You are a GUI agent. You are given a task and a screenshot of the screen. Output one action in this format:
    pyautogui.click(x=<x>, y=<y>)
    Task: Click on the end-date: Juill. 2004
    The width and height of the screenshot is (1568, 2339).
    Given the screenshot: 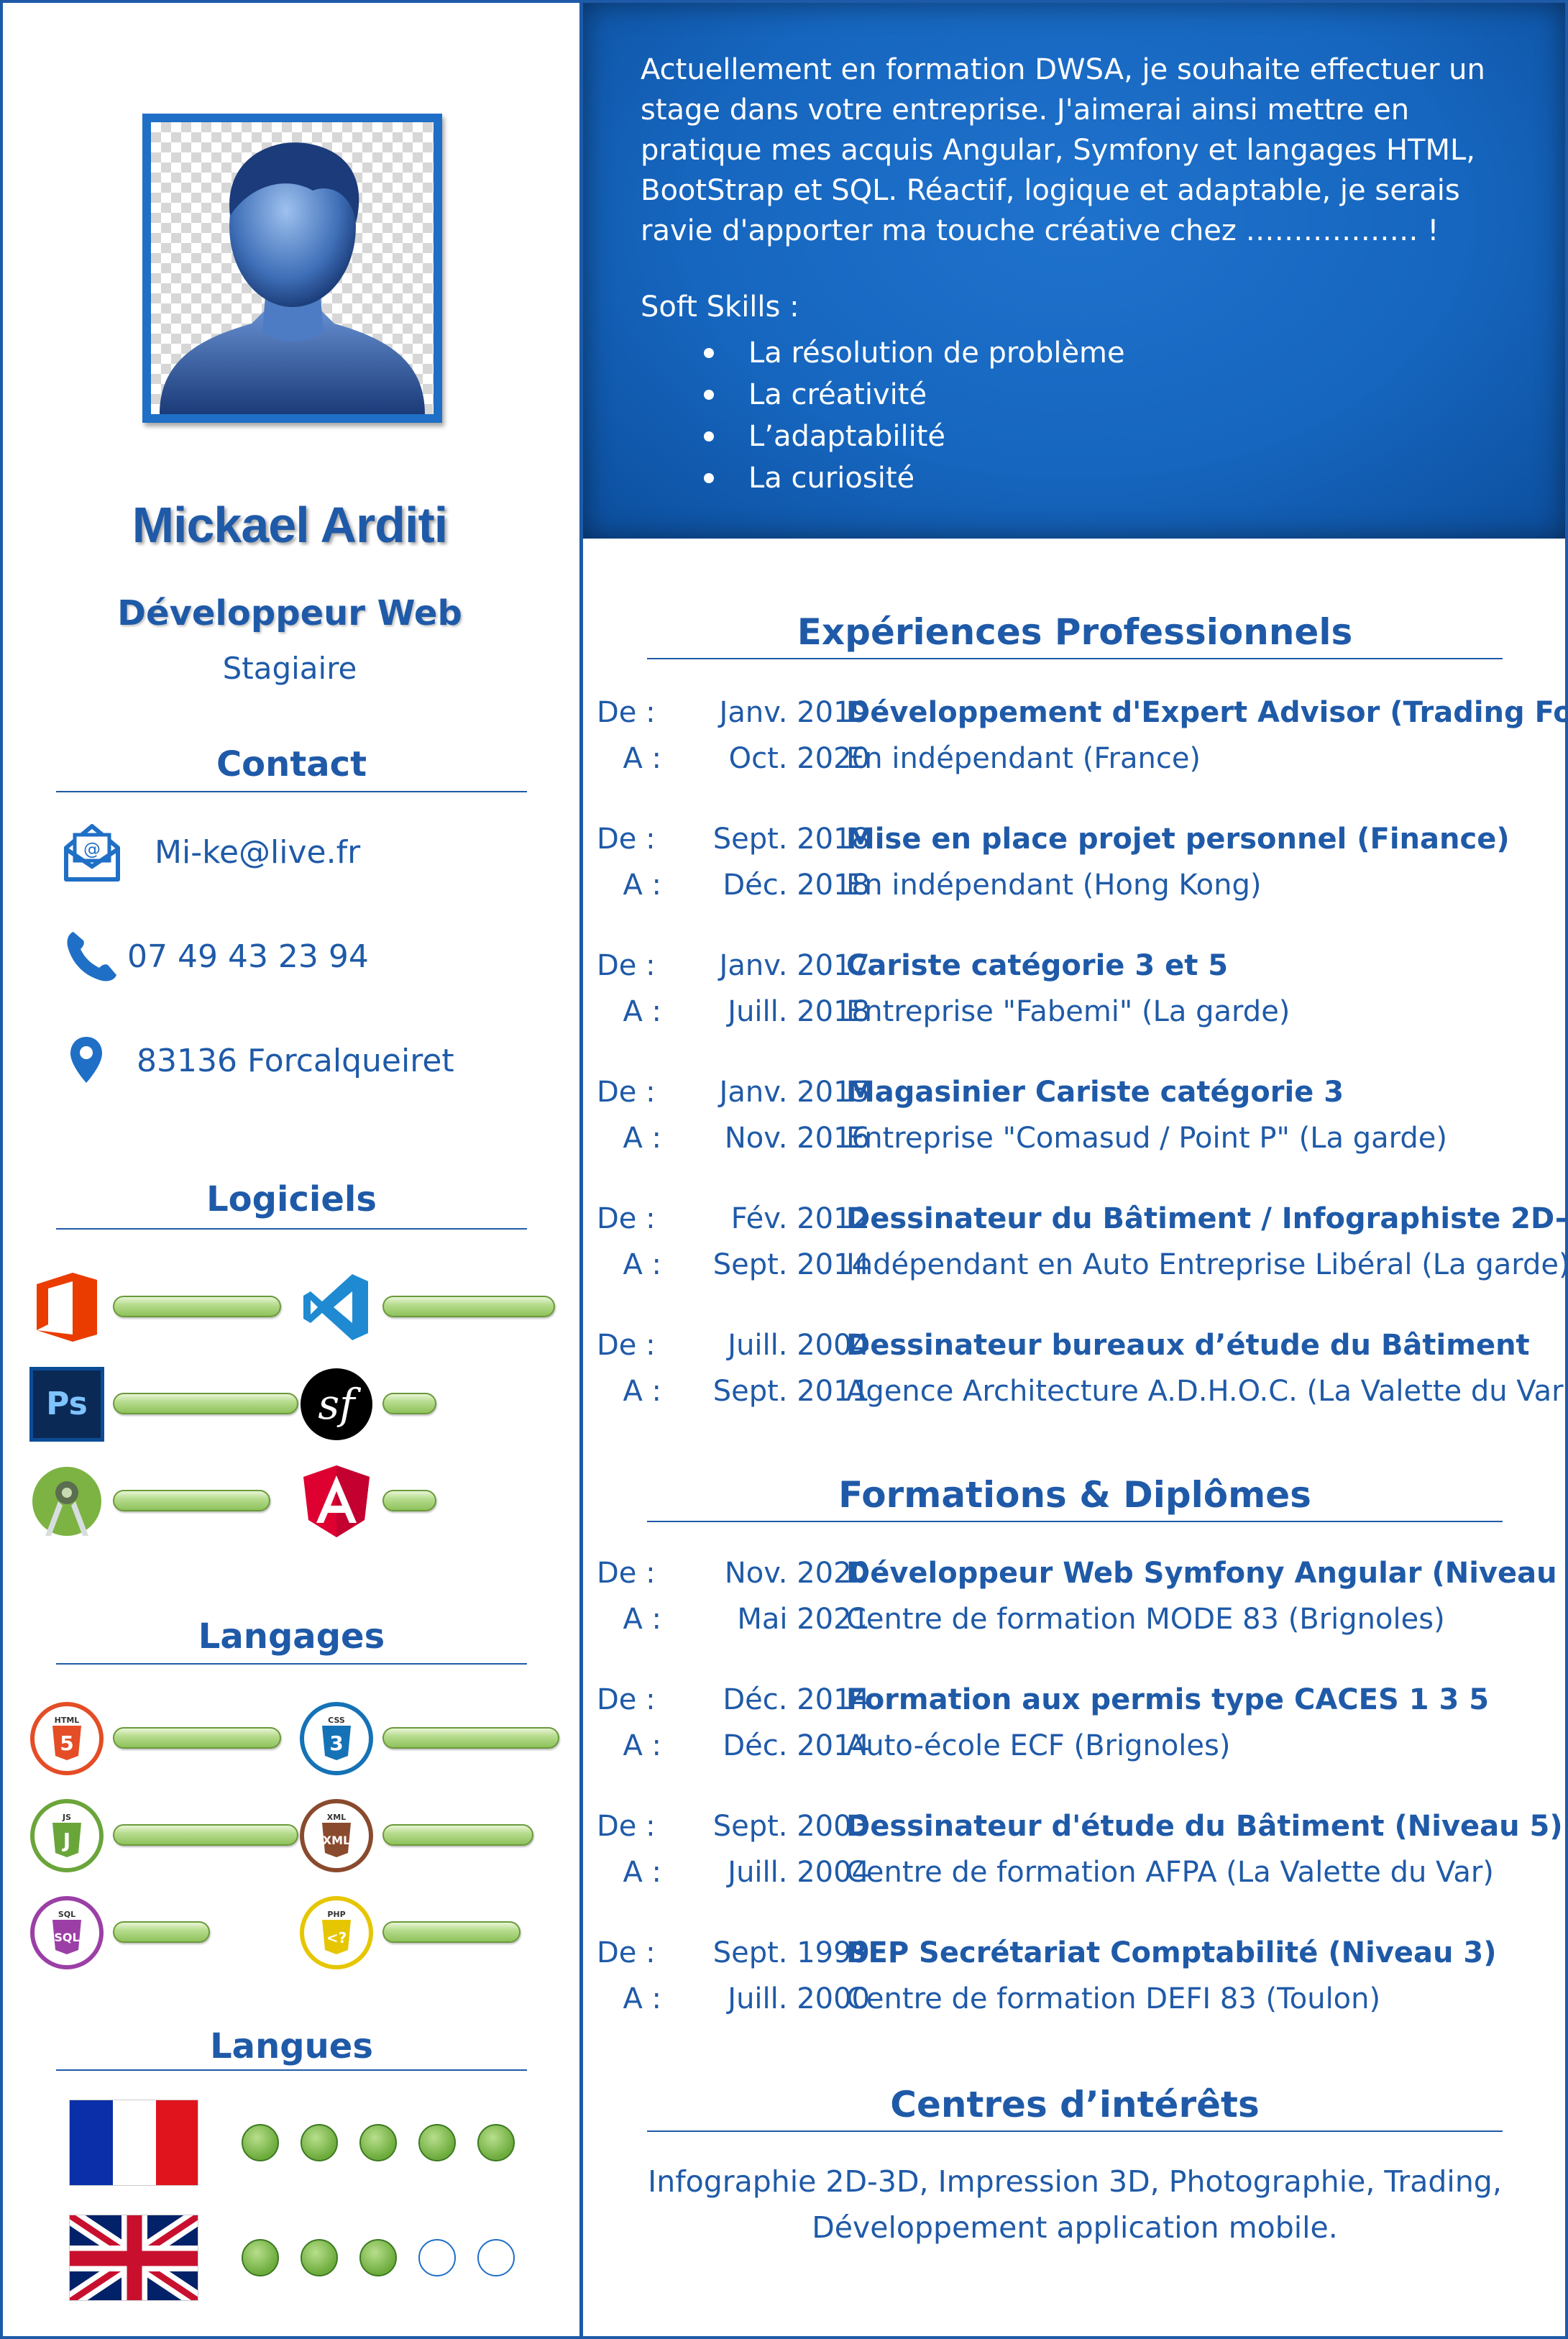 What is the action you would take?
    pyautogui.click(x=799, y=1872)
    